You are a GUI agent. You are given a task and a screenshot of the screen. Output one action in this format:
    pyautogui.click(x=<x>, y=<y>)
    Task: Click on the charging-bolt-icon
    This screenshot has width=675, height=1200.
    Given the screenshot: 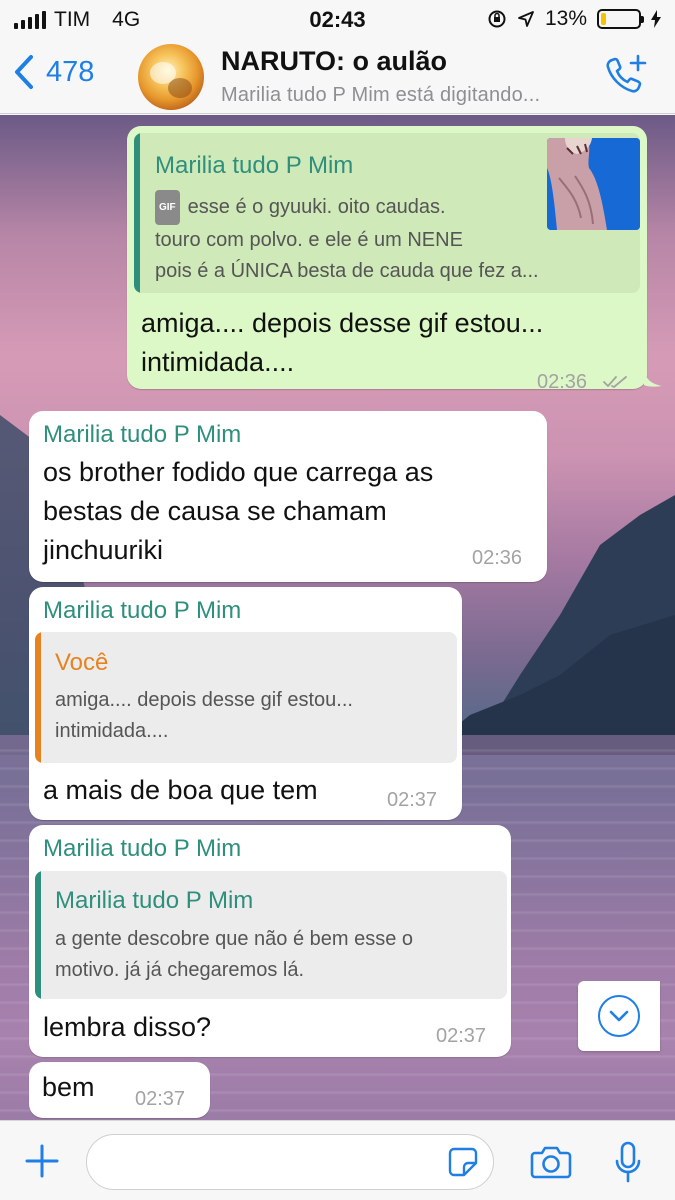 What is the action you would take?
    pyautogui.click(x=656, y=19)
    